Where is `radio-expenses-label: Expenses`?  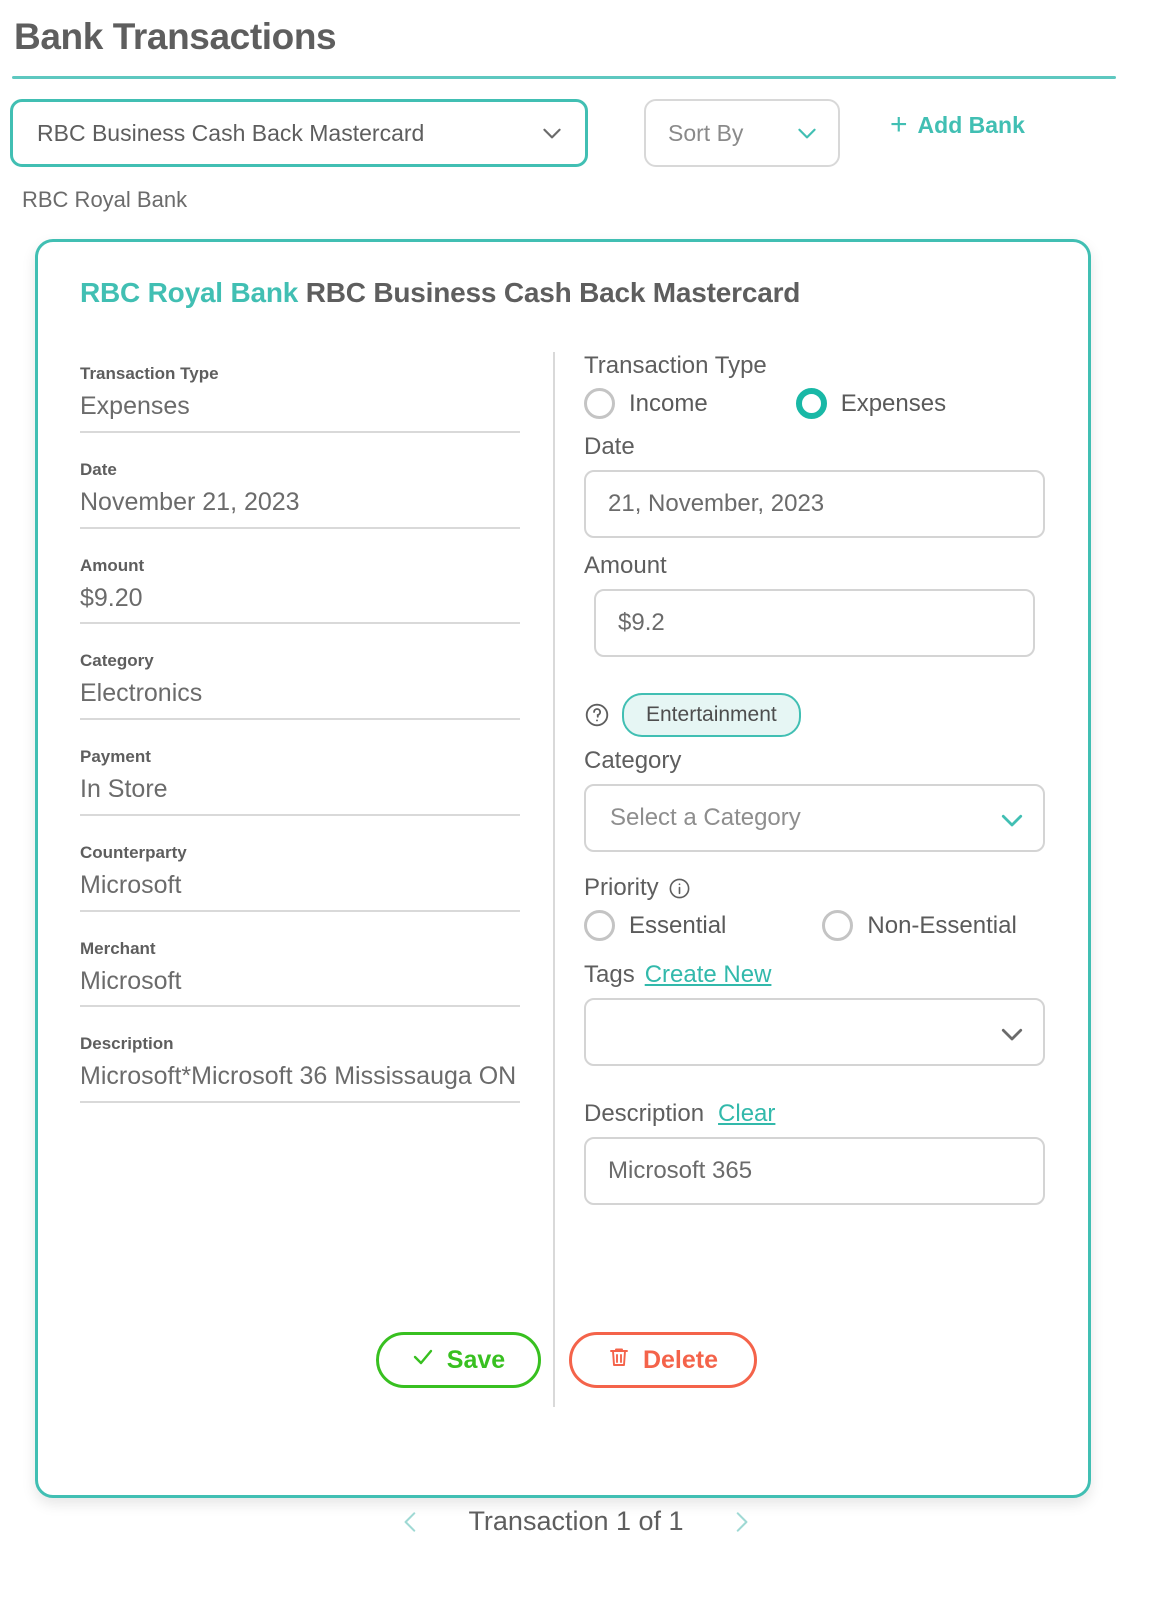
radio-expenses-label: Expenses is located at coordinates (893, 403).